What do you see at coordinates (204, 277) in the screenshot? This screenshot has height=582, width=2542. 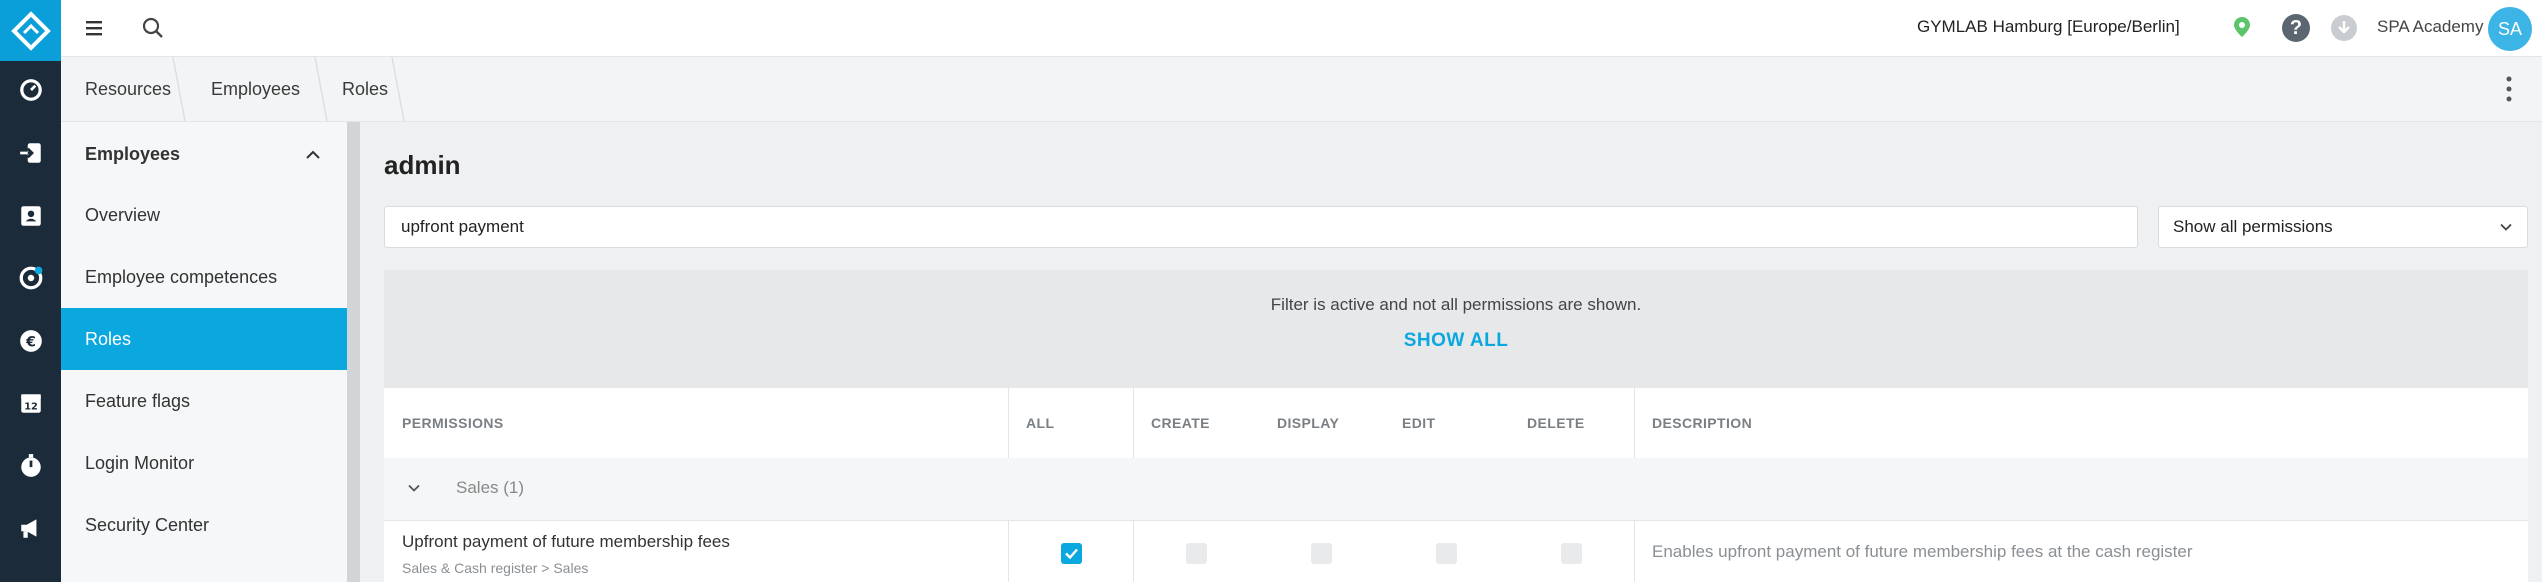 I see `sidebar-item-employee-competences: Employee competences` at bounding box center [204, 277].